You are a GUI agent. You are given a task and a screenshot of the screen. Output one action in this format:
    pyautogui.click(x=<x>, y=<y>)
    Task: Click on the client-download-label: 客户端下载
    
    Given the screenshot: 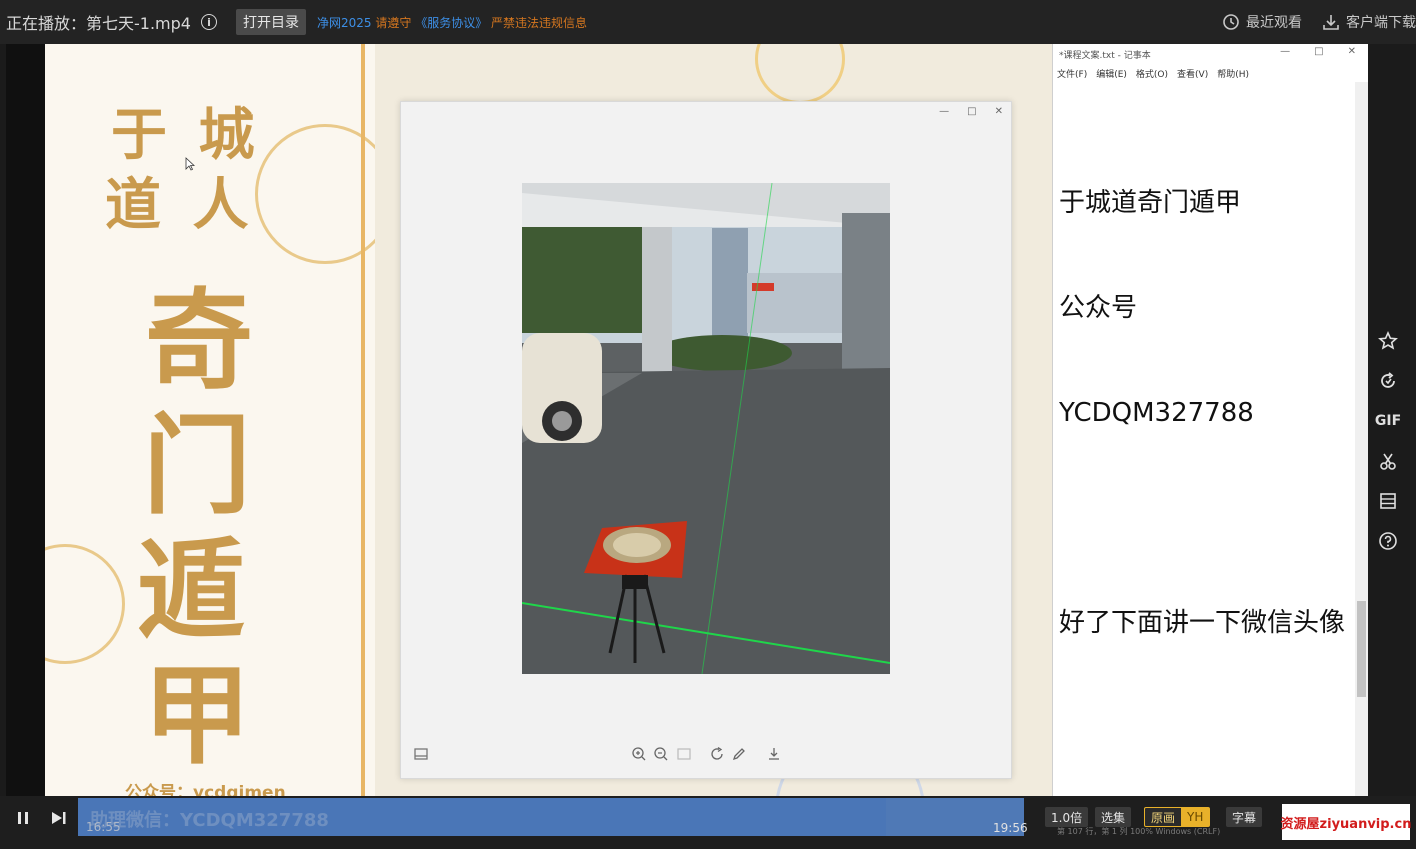 What is the action you would take?
    pyautogui.click(x=1381, y=23)
    